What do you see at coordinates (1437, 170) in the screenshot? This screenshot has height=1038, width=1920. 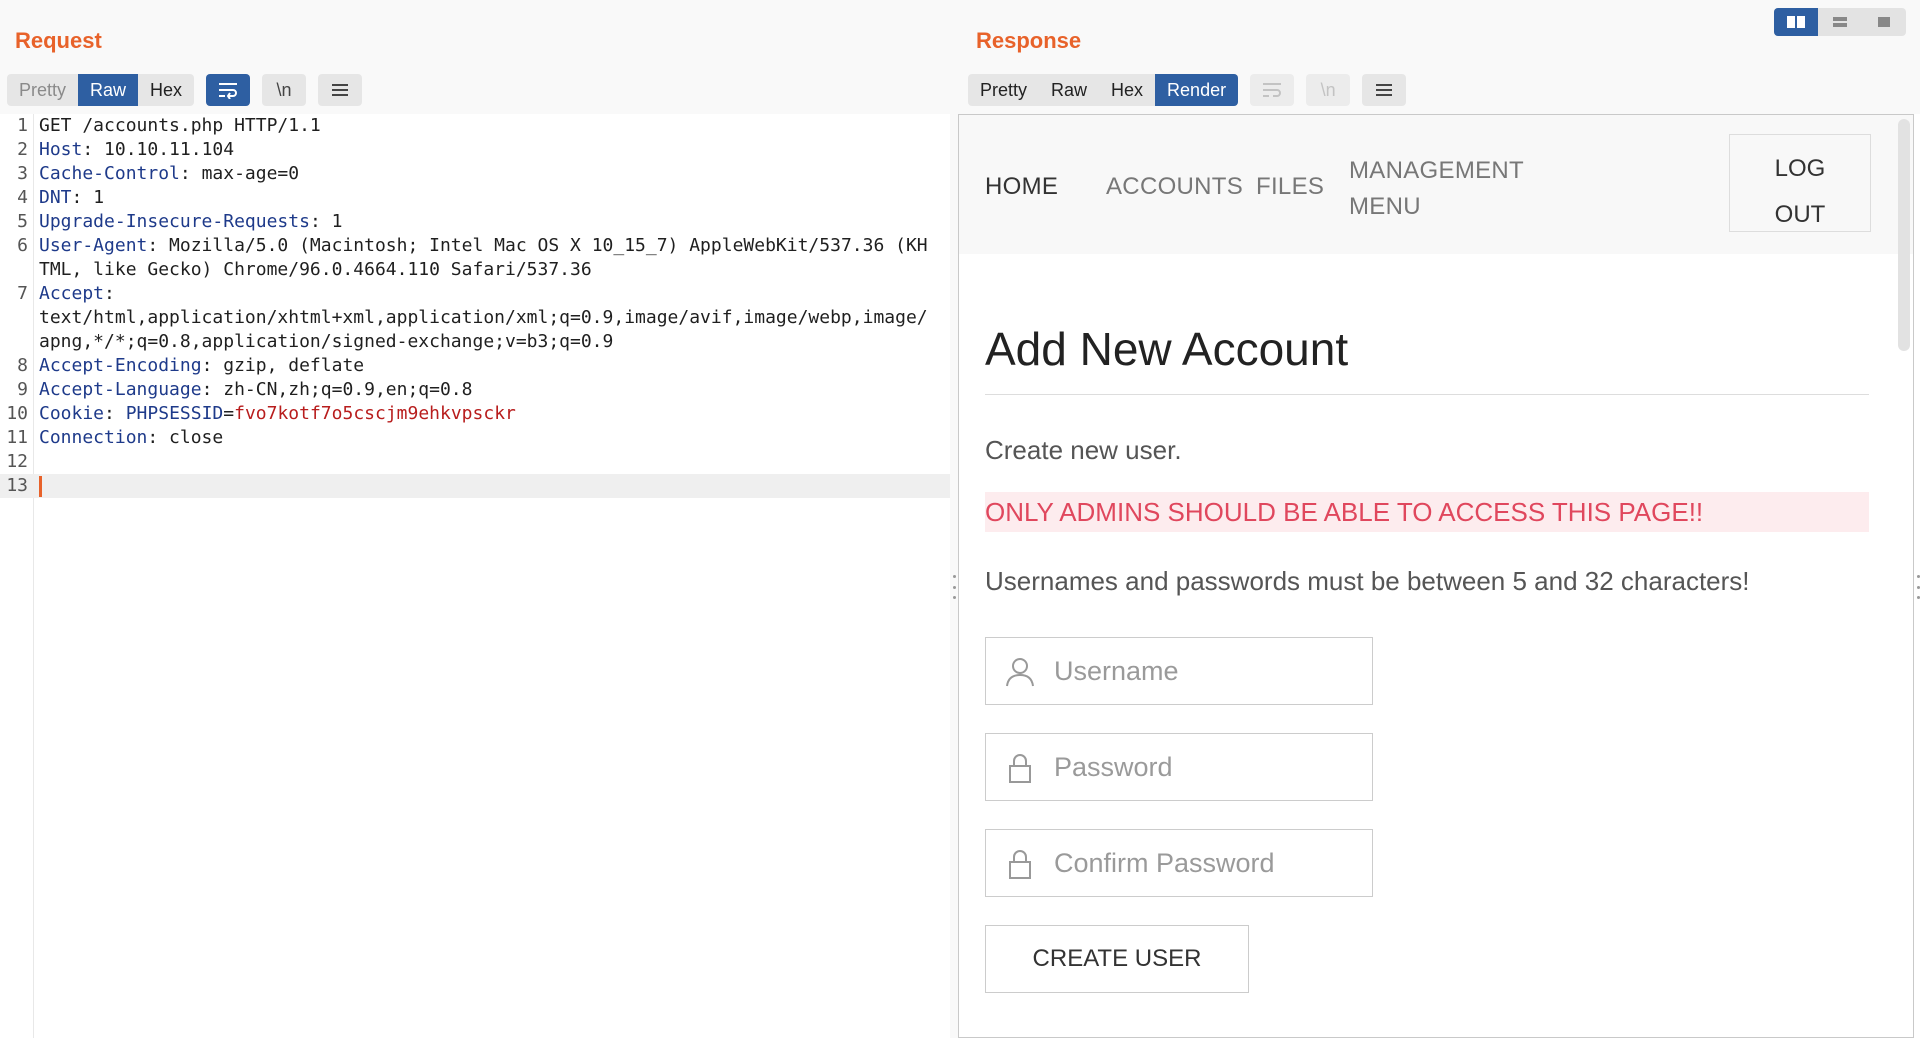 I see `nav-management-line1: MANAGEMENT` at bounding box center [1437, 170].